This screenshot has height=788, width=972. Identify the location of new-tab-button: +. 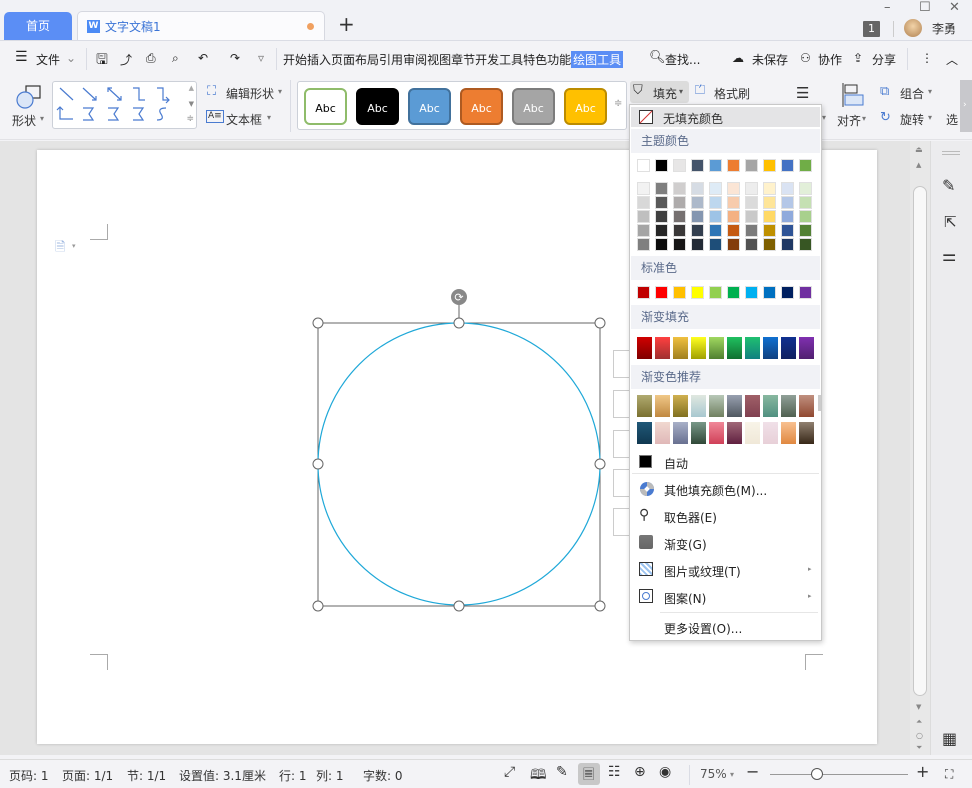
(346, 24).